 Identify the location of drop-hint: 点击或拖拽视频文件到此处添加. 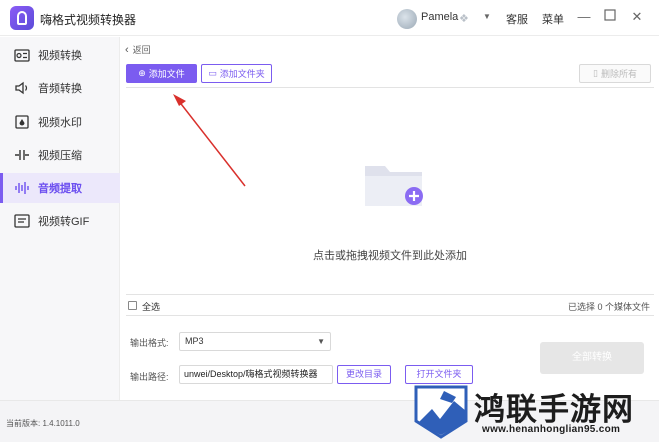
(390, 256).